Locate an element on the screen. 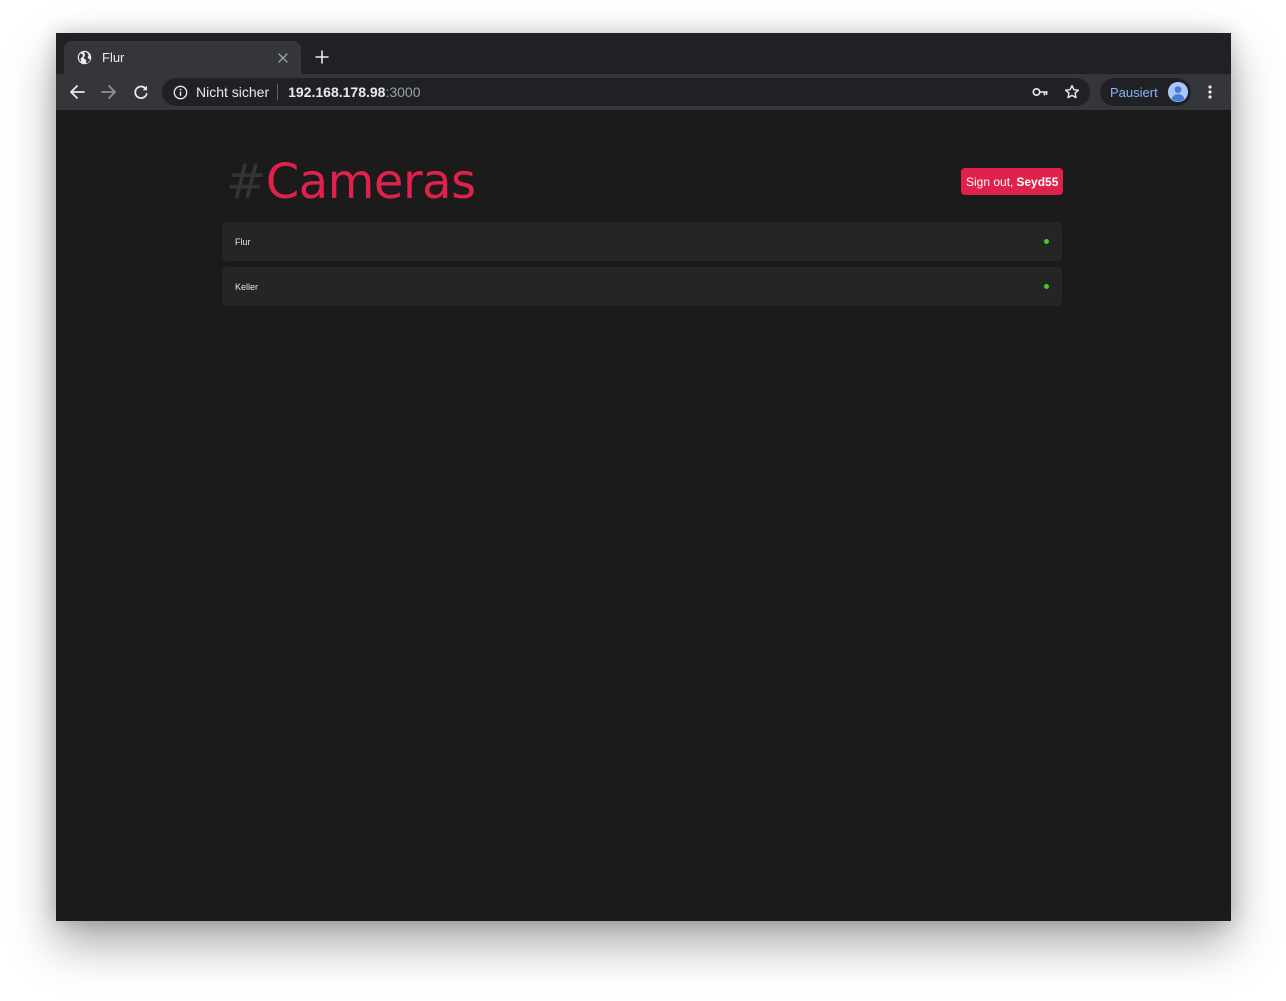  profile-label: Pausiert is located at coordinates (1134, 92).